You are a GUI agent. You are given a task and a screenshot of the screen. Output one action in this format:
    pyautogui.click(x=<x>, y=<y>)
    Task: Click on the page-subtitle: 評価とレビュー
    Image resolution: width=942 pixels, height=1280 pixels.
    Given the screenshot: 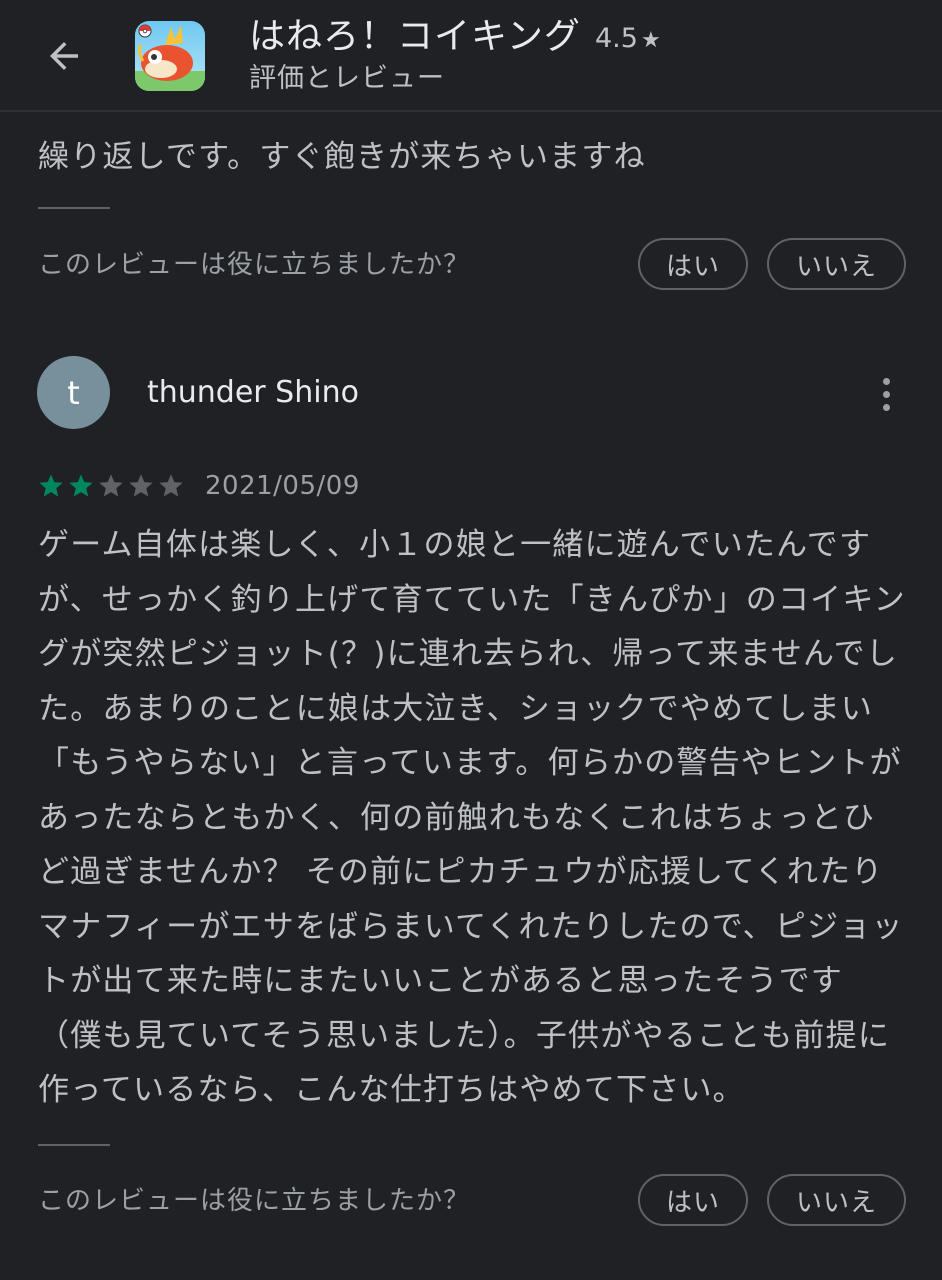 What is the action you would take?
    pyautogui.click(x=347, y=78)
    